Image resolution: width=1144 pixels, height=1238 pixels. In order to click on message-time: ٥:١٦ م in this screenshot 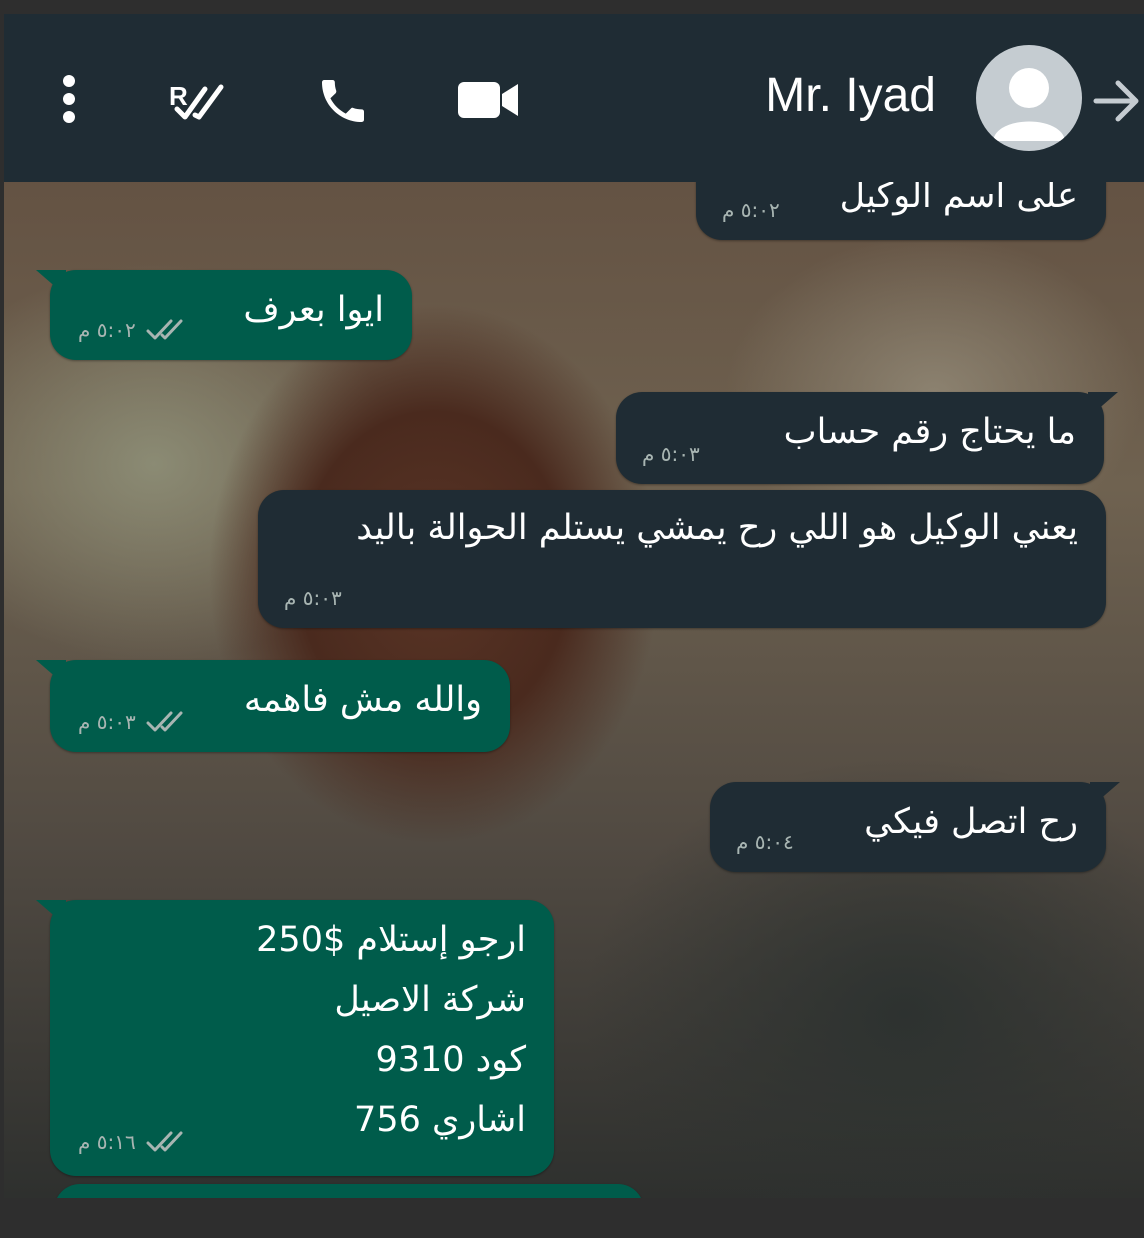, I will do `click(107, 1142)`.